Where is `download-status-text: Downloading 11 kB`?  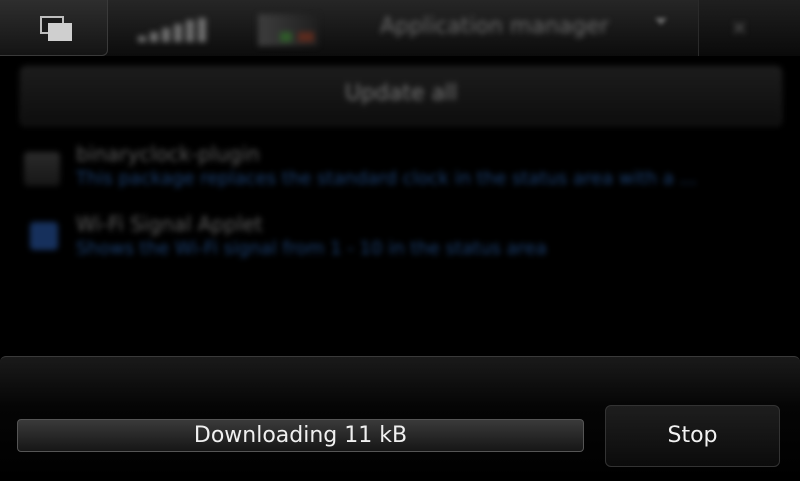
download-status-text: Downloading 11 kB is located at coordinates (300, 435).